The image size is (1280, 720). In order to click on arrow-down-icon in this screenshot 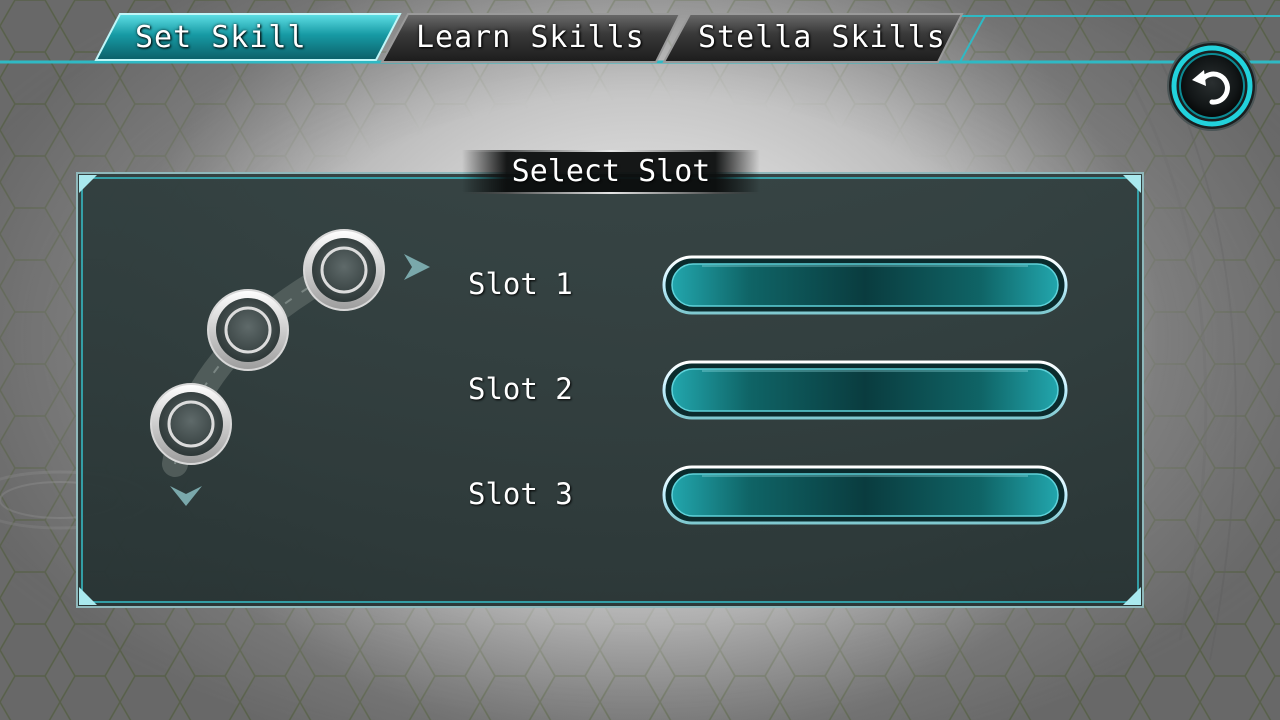, I will do `click(186, 496)`.